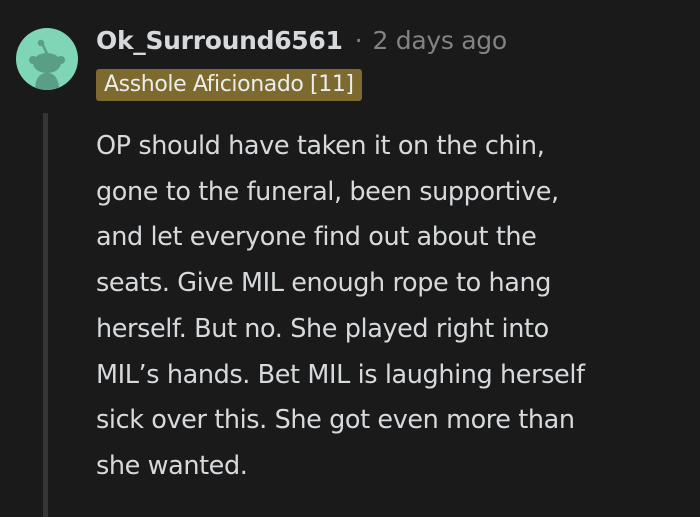 The image size is (700, 517). What do you see at coordinates (340, 374) in the screenshot?
I see `comment-body-line: MIL’s hands. Bet MIL is laughing herself` at bounding box center [340, 374].